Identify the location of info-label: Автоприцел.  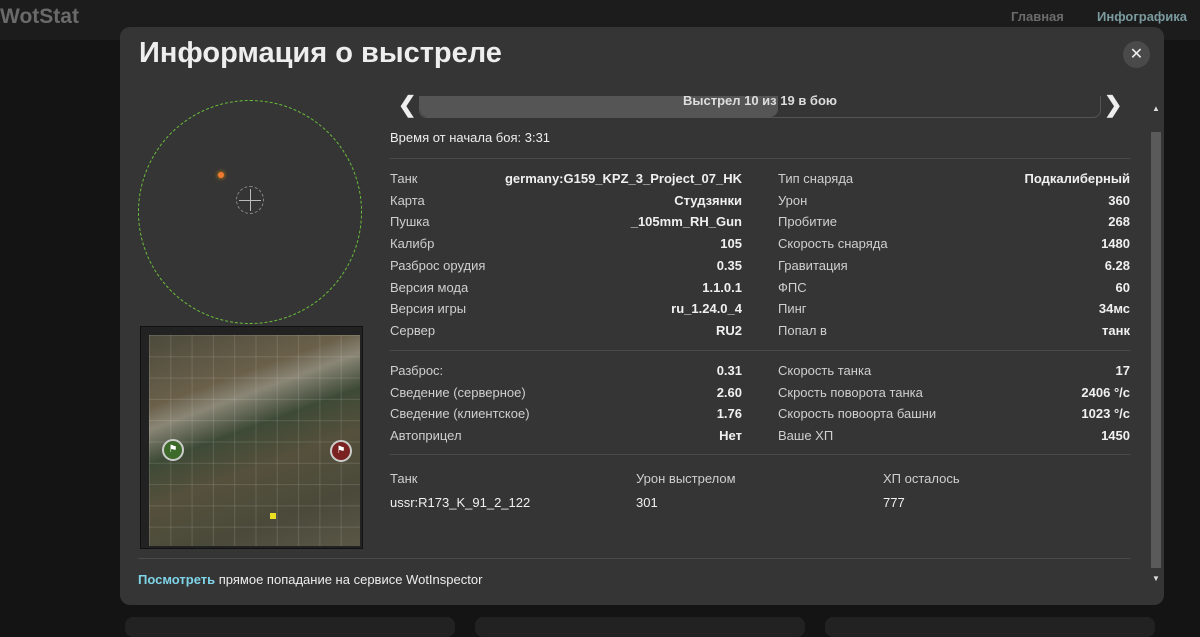
(426, 436).